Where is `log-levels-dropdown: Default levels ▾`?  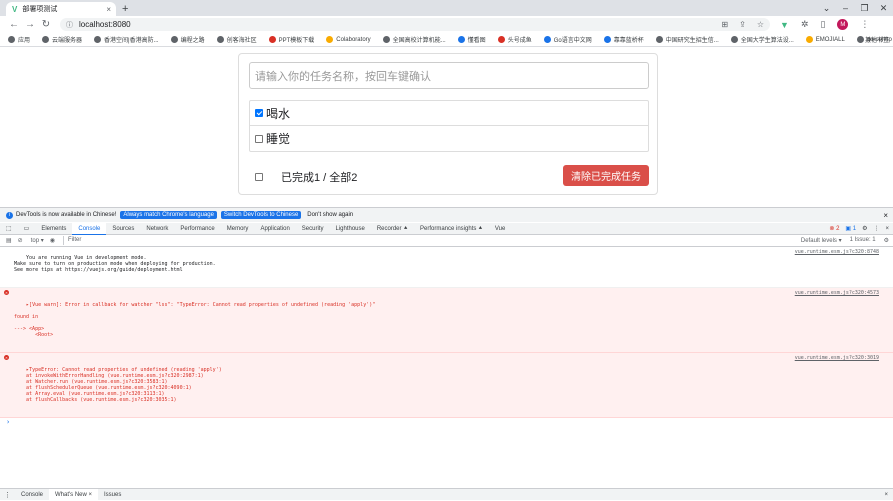 log-levels-dropdown: Default levels ▾ is located at coordinates (821, 240).